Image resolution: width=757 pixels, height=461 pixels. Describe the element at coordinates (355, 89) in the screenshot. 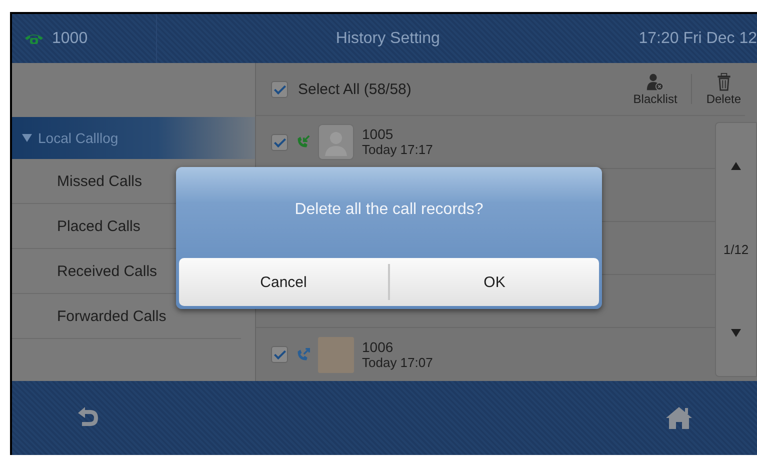

I see `select-all-label: Select All (58/58)` at that location.